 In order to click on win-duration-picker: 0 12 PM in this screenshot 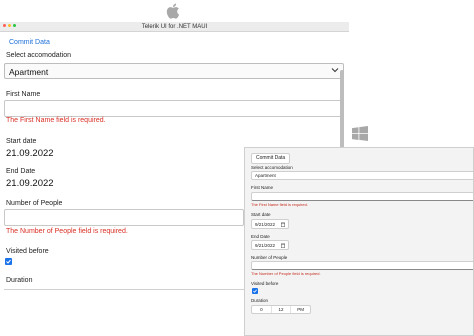, I will do `click(281, 309)`.